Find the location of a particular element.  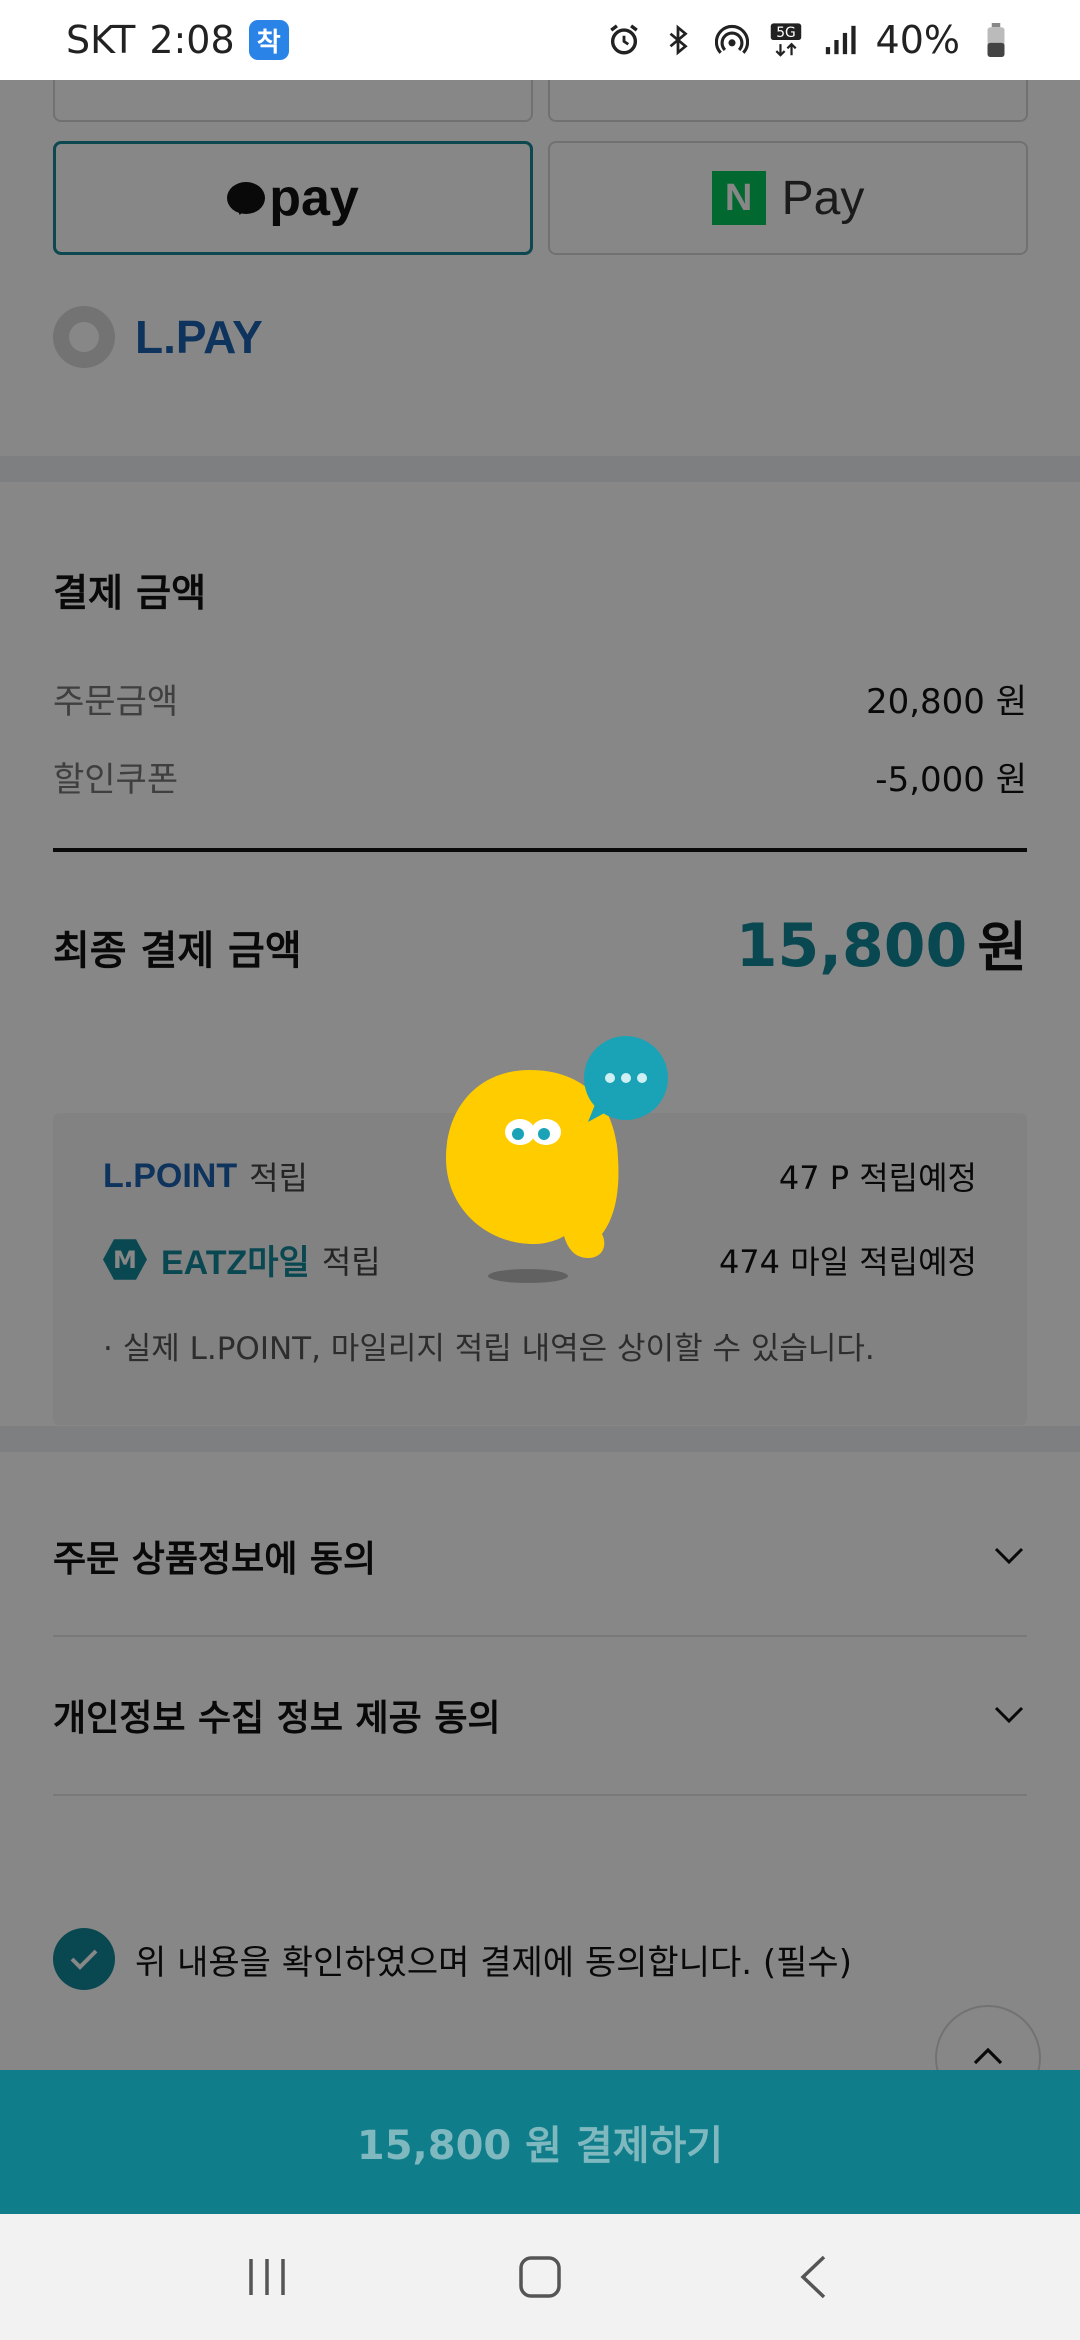

system-nav-bar is located at coordinates (540, 2277).